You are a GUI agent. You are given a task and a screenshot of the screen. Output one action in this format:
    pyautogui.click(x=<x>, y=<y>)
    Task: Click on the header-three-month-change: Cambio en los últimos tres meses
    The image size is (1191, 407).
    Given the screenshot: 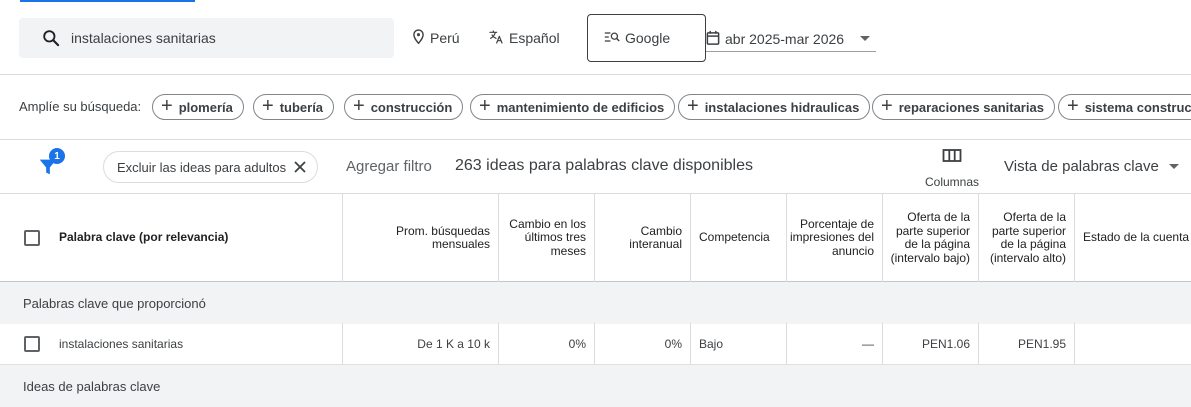 What is the action you would take?
    pyautogui.click(x=546, y=238)
    